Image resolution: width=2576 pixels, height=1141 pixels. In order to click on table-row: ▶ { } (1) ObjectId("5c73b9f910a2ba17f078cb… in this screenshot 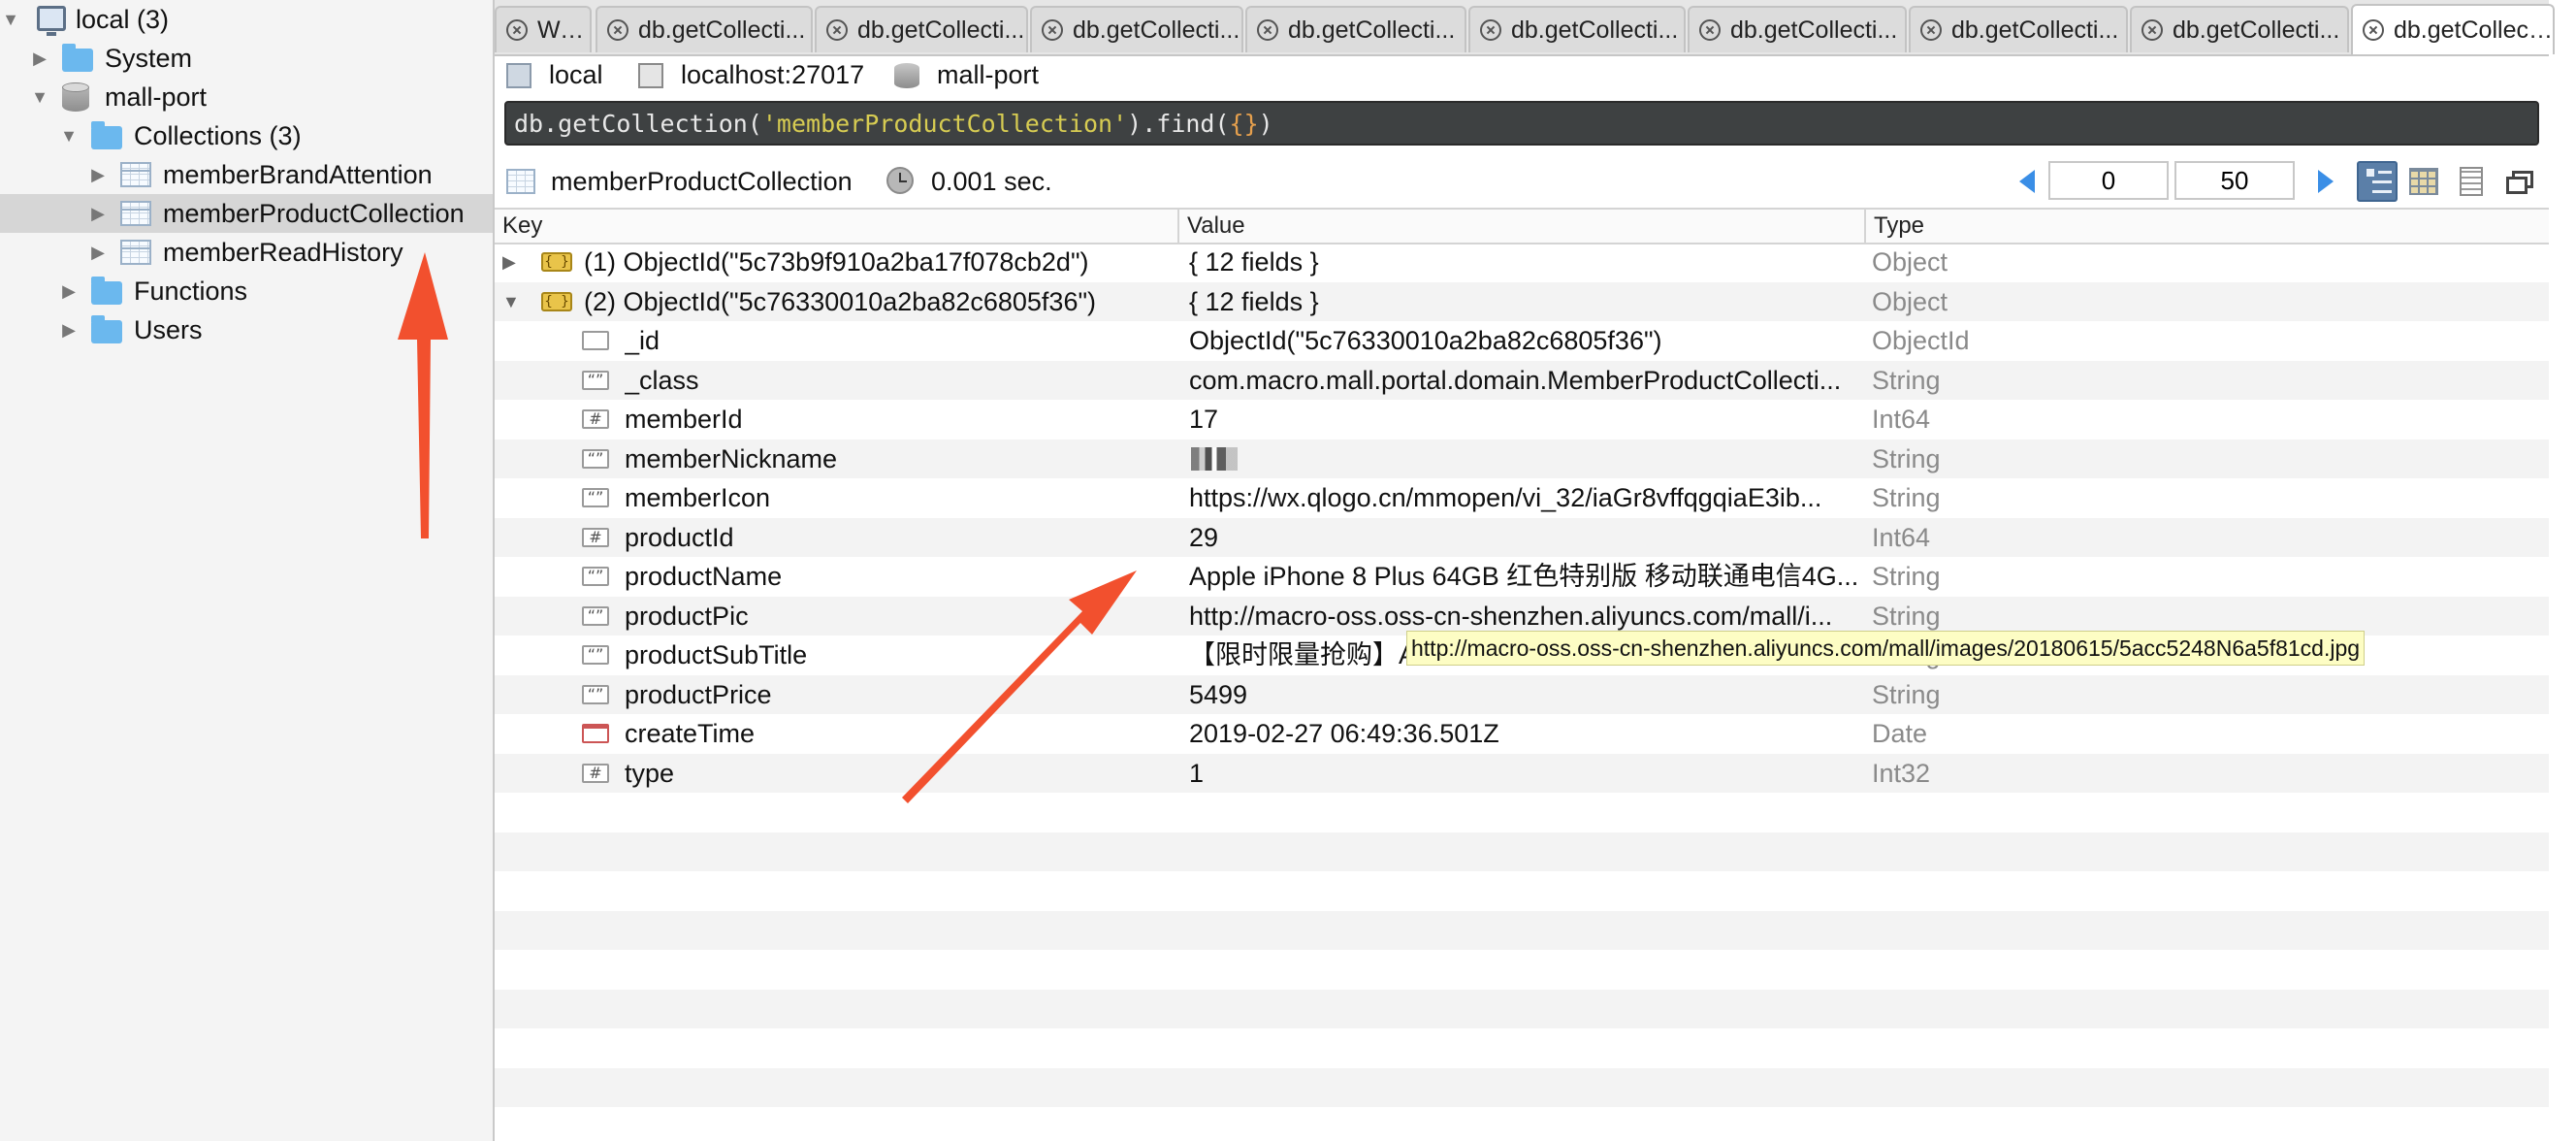, I will do `click(1522, 262)`.